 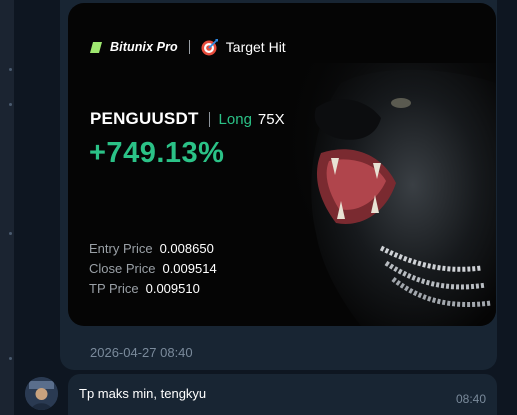 What do you see at coordinates (209, 119) in the screenshot?
I see `pair-divider` at bounding box center [209, 119].